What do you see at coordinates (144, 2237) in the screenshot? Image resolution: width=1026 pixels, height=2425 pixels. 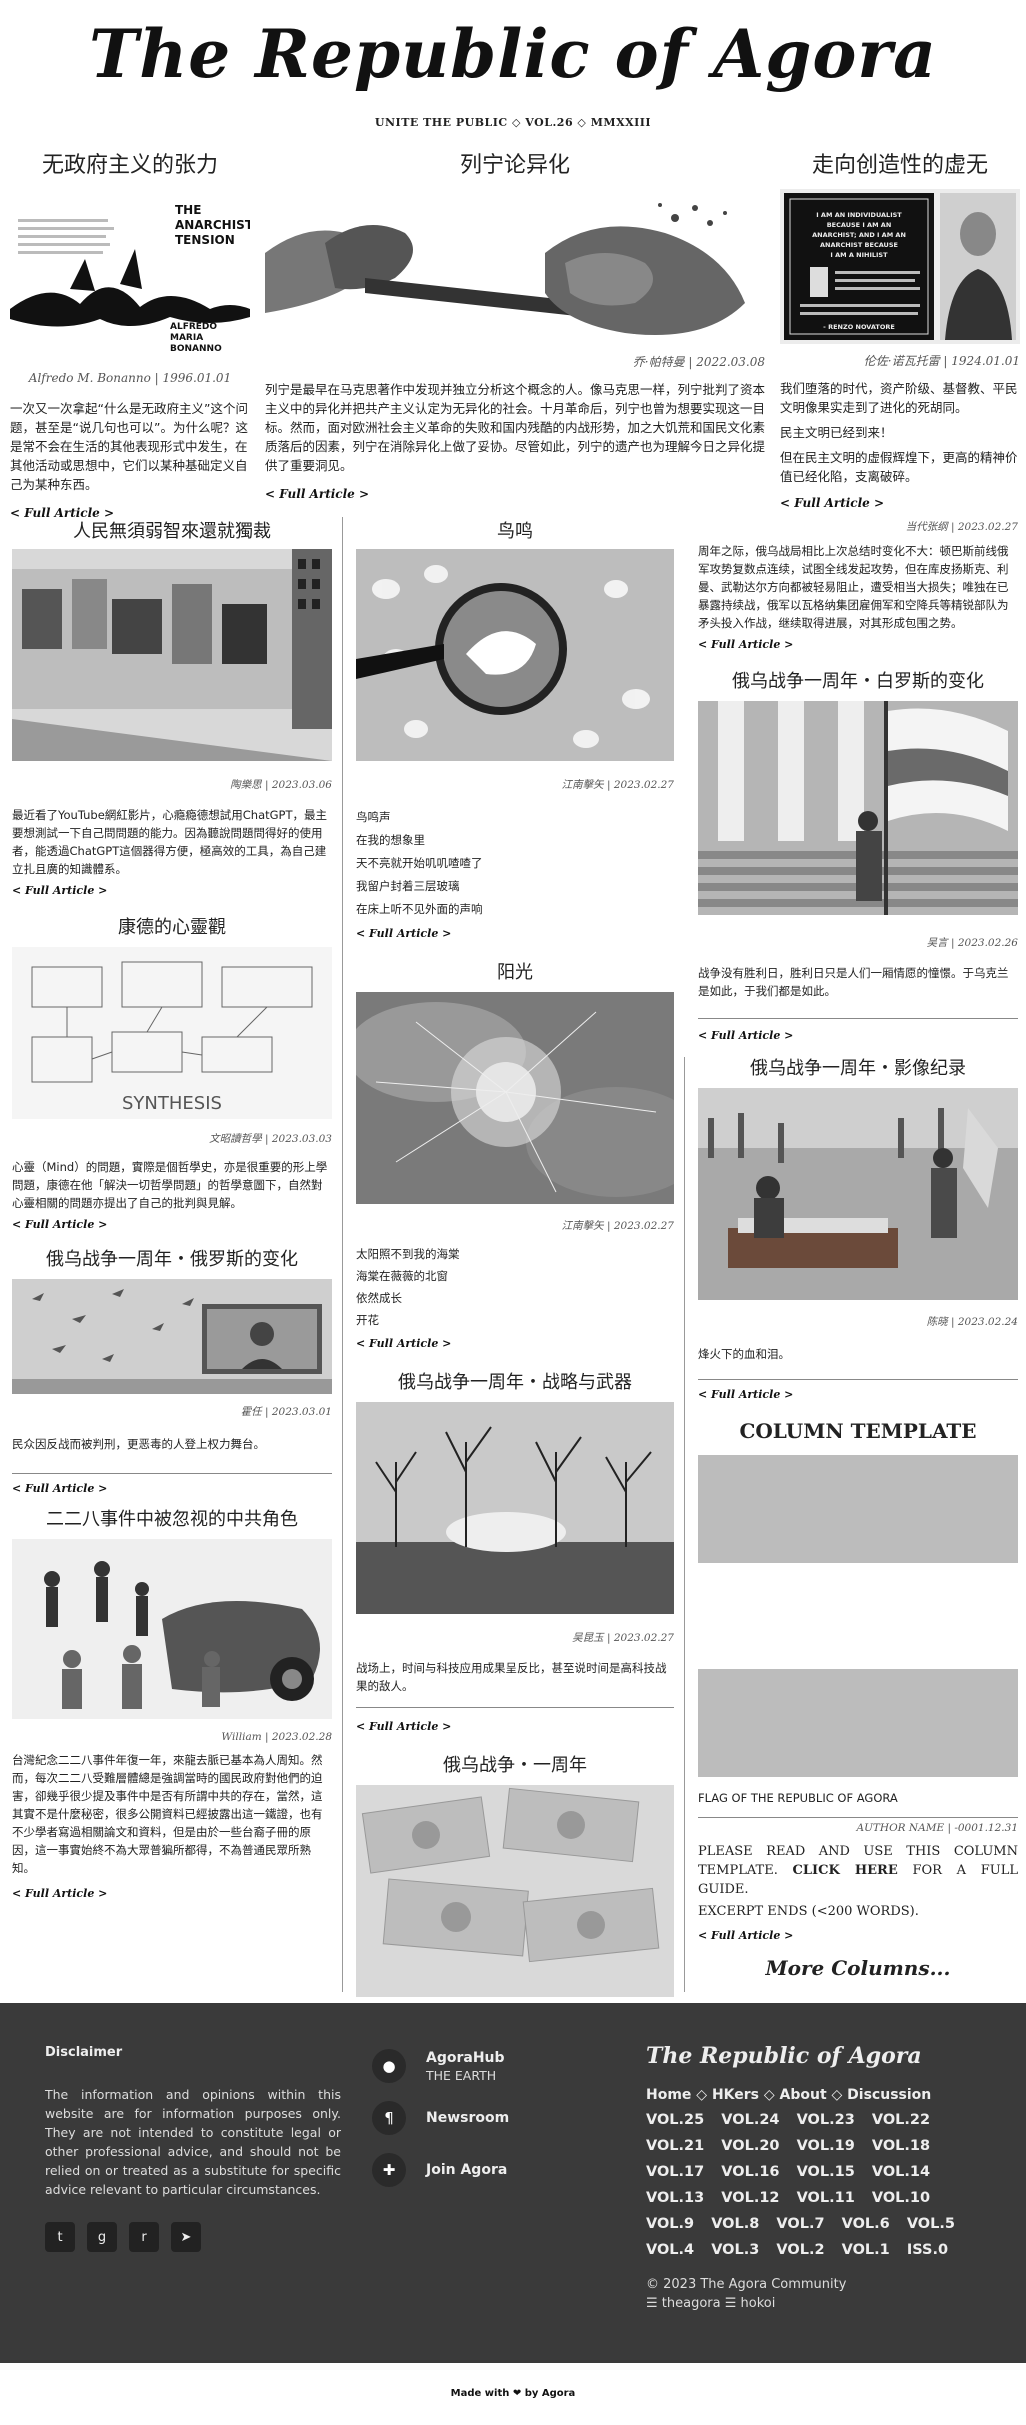 I see `reddit-icon: r` at bounding box center [144, 2237].